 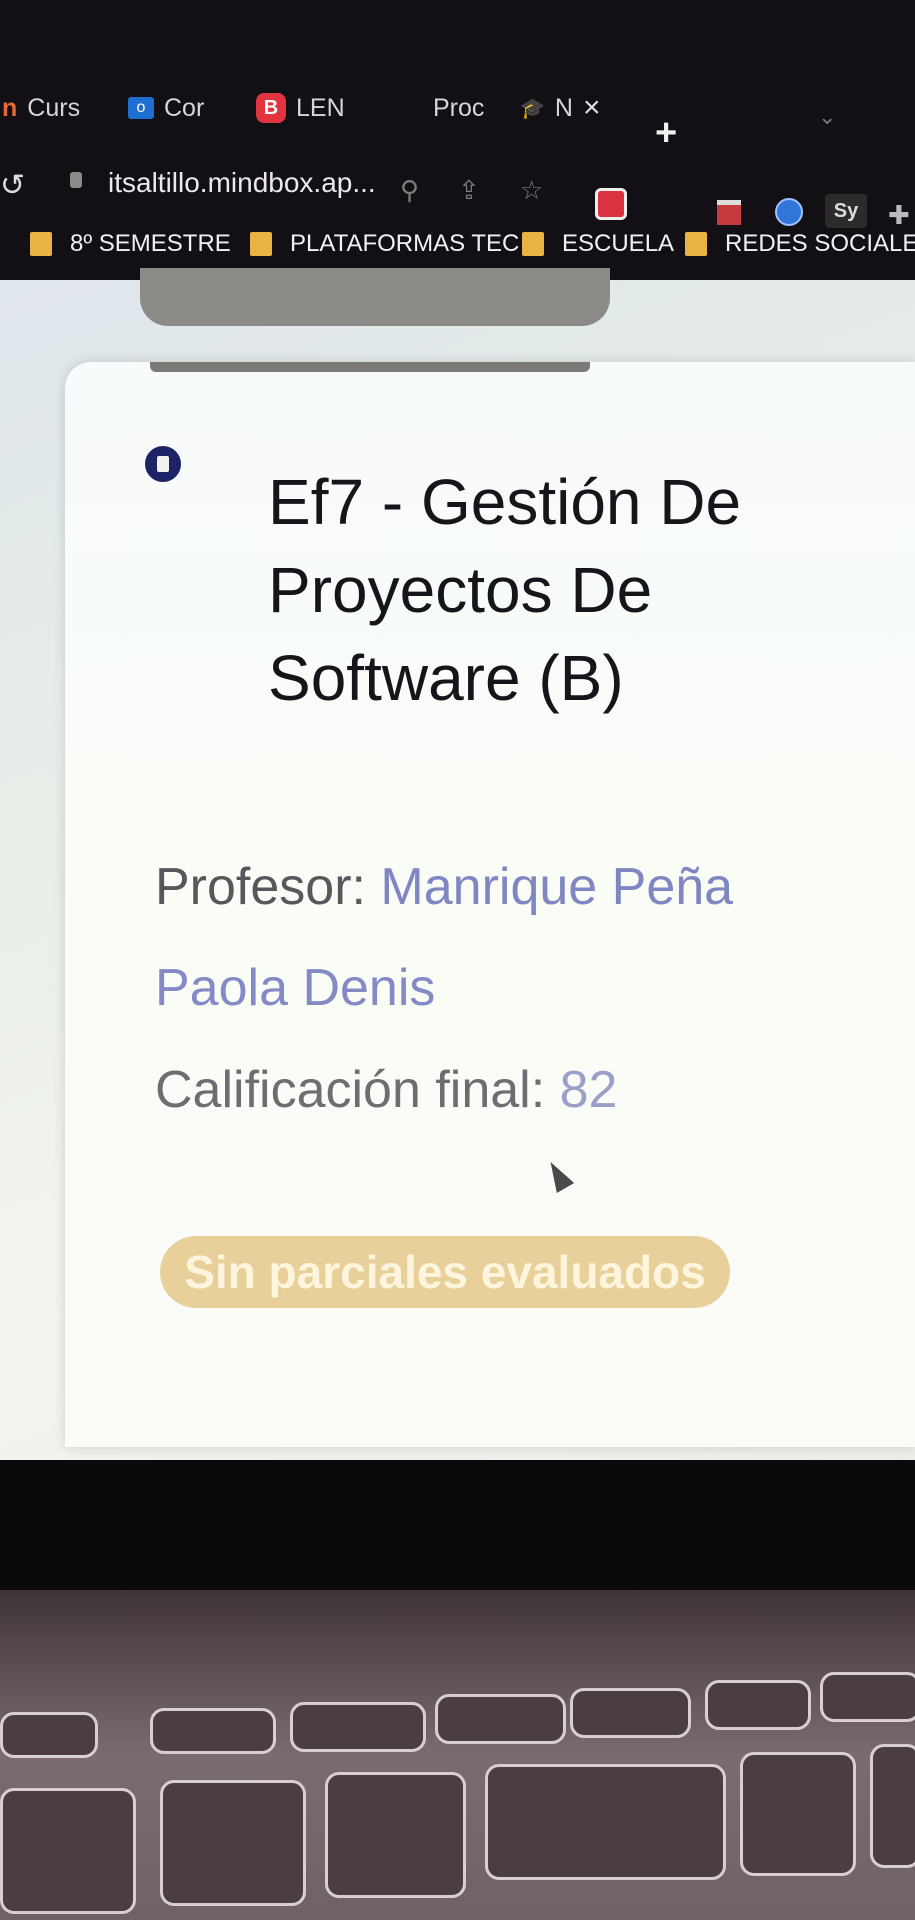 What do you see at coordinates (54, 107) in the screenshot?
I see `tab-label: Curs` at bounding box center [54, 107].